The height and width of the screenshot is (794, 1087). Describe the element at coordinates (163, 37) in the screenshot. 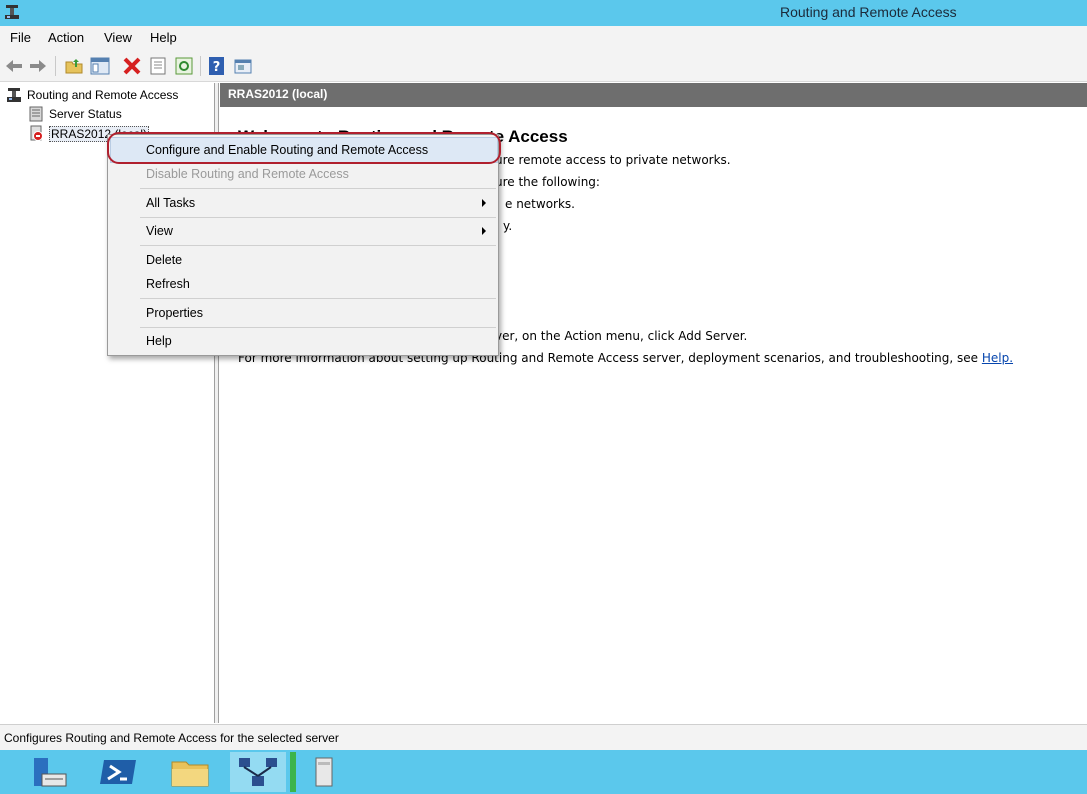

I see `menu-help: Help` at that location.